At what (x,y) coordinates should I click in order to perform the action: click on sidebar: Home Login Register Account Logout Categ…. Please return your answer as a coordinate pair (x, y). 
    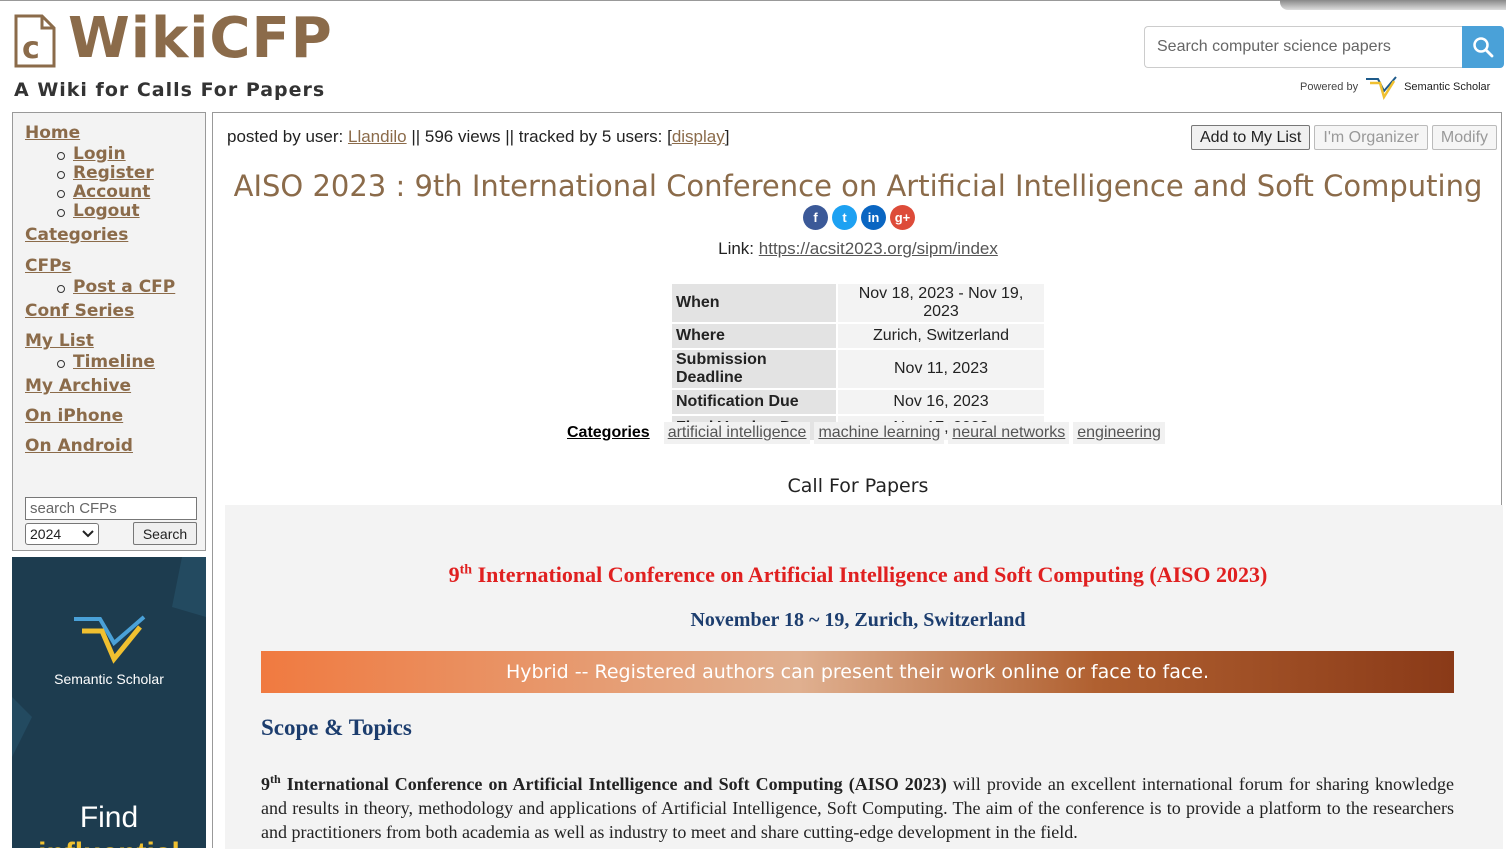
    Looking at the image, I should click on (109, 331).